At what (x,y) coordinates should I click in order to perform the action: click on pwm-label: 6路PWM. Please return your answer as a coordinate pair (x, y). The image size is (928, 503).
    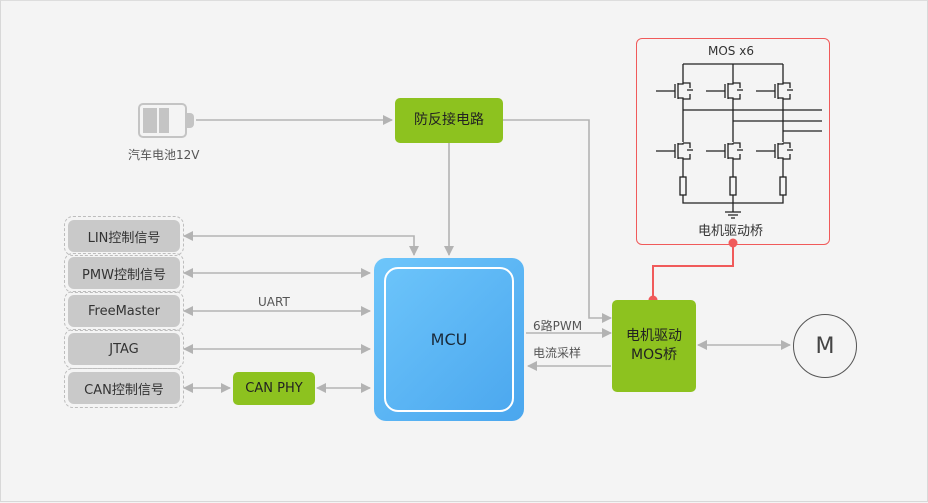
    Looking at the image, I should click on (558, 326).